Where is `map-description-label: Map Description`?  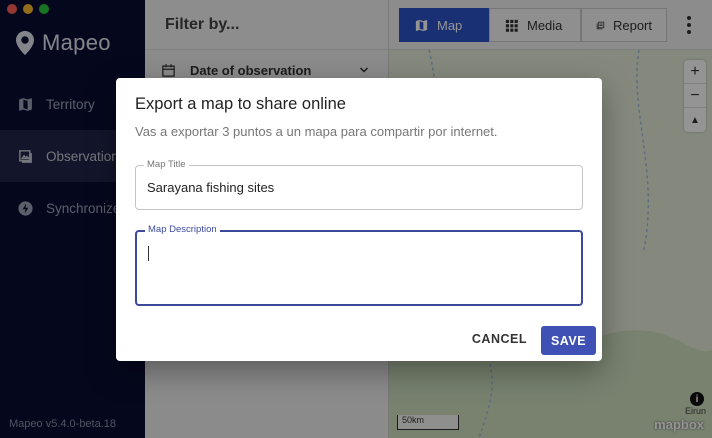 map-description-label: Map Description is located at coordinates (182, 229).